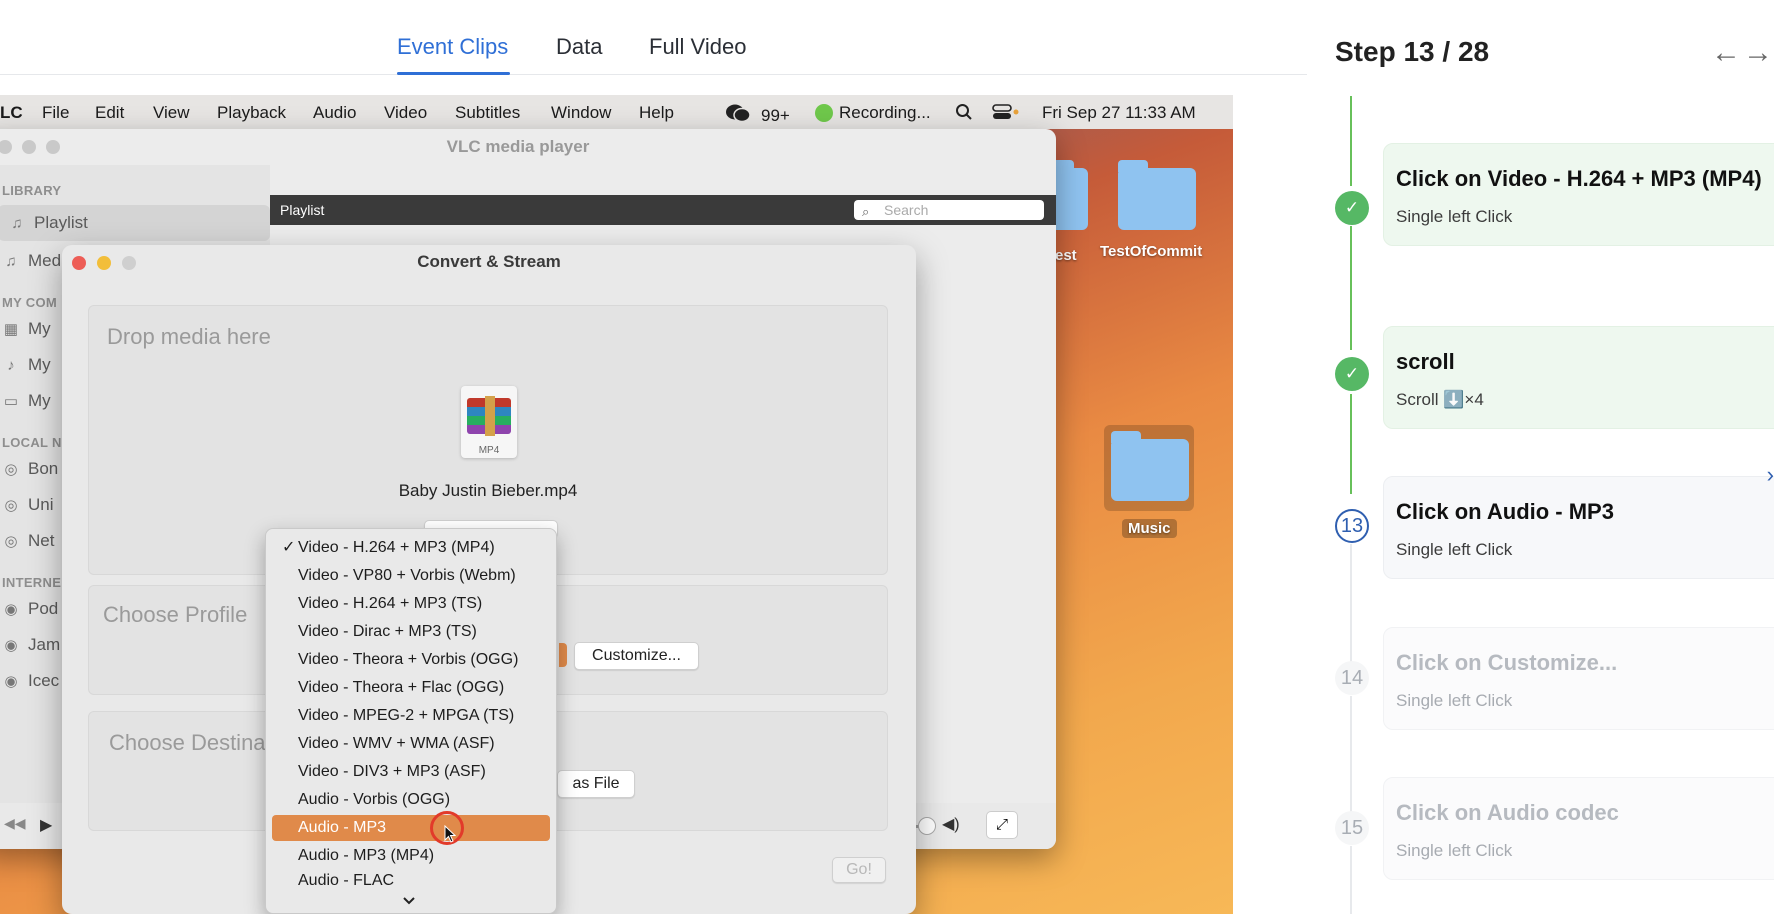 The height and width of the screenshot is (914, 1774). What do you see at coordinates (411, 772) in the screenshot?
I see `dropdown-item: Video - DIV3 + MP3 (ASF)` at bounding box center [411, 772].